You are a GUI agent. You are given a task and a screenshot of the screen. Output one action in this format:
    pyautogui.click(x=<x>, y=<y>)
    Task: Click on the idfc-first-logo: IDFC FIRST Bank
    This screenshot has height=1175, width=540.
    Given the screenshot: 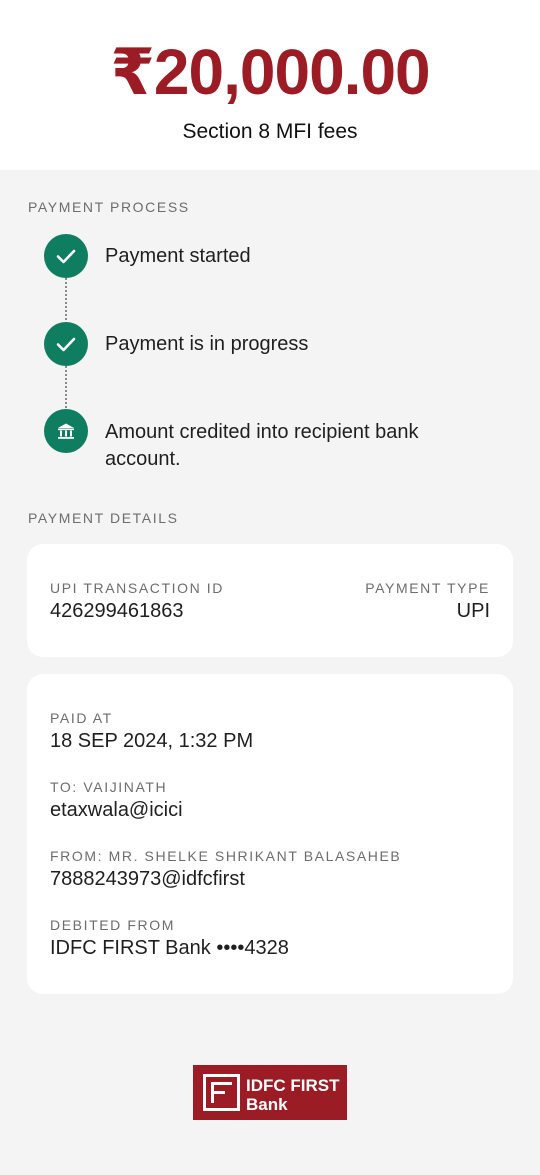 What is the action you would take?
    pyautogui.click(x=270, y=1092)
    